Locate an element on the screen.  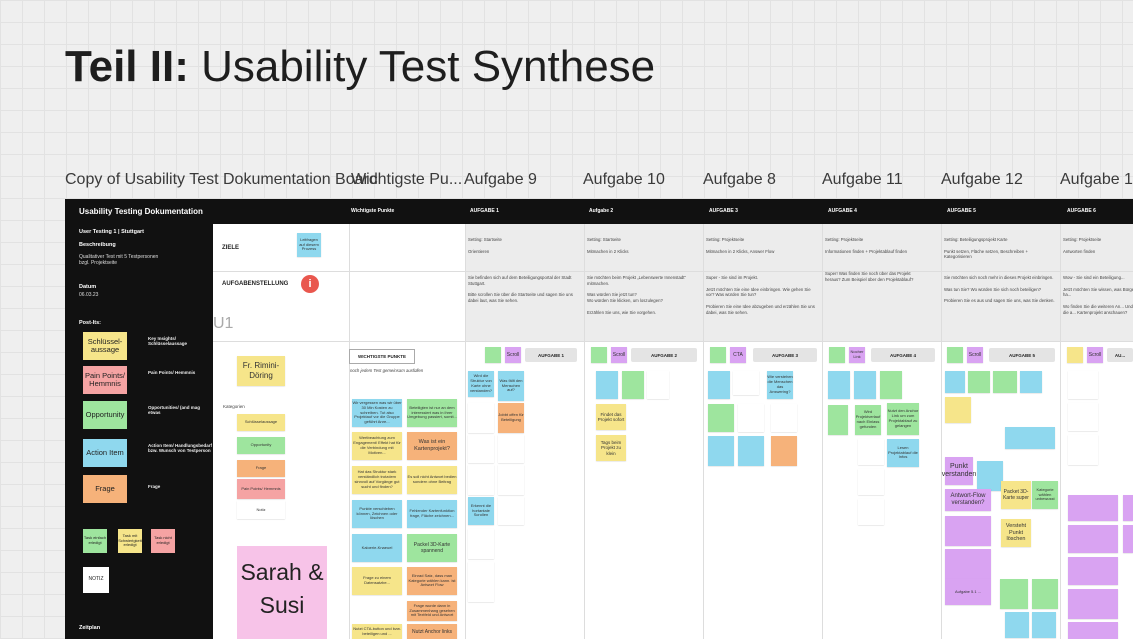
a4-note: Lesen Projektablauf die Infos is located at coordinates (903, 453).